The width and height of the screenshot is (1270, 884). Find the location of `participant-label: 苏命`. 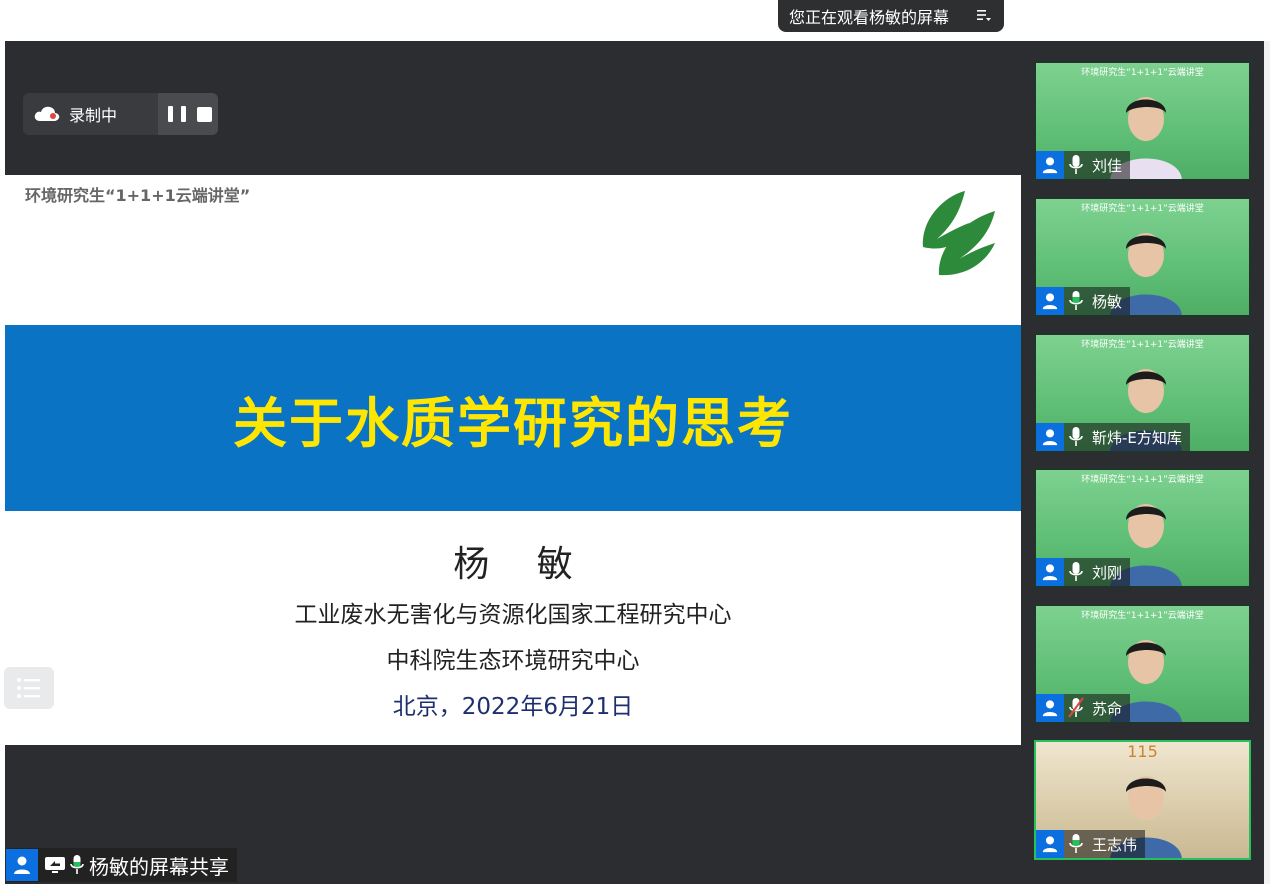

participant-label: 苏命 is located at coordinates (1083, 708).